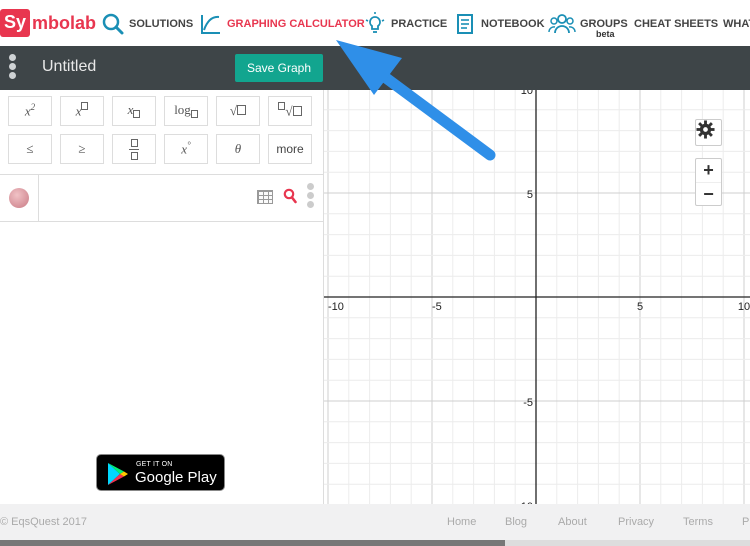 Image resolution: width=750 pixels, height=546 pixels. I want to click on notebook-icon, so click(465, 24).